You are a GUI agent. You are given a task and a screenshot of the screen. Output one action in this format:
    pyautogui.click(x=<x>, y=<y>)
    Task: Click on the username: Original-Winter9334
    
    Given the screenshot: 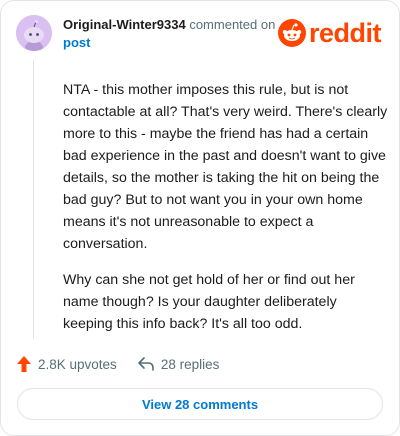 What is the action you would take?
    pyautogui.click(x=124, y=24)
    